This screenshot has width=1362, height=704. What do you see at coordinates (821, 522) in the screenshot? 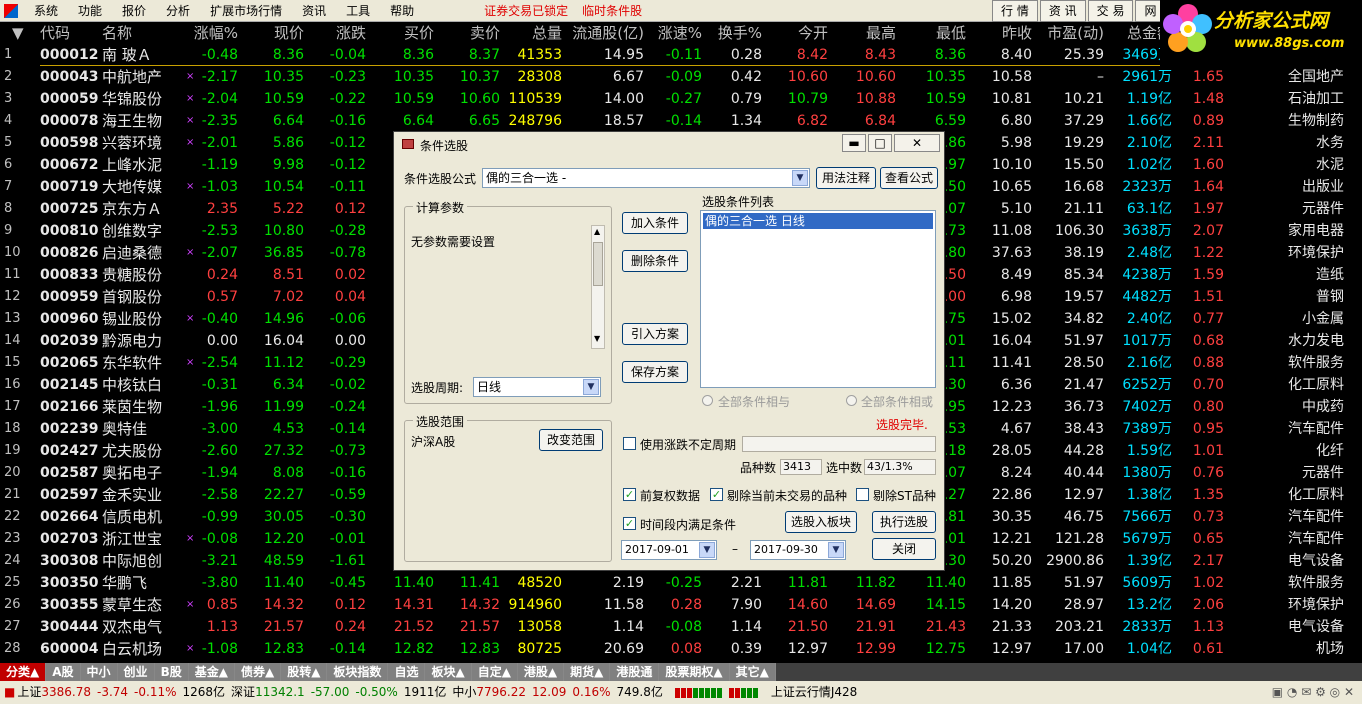
I see `to-board-button: 选股入板块` at bounding box center [821, 522].